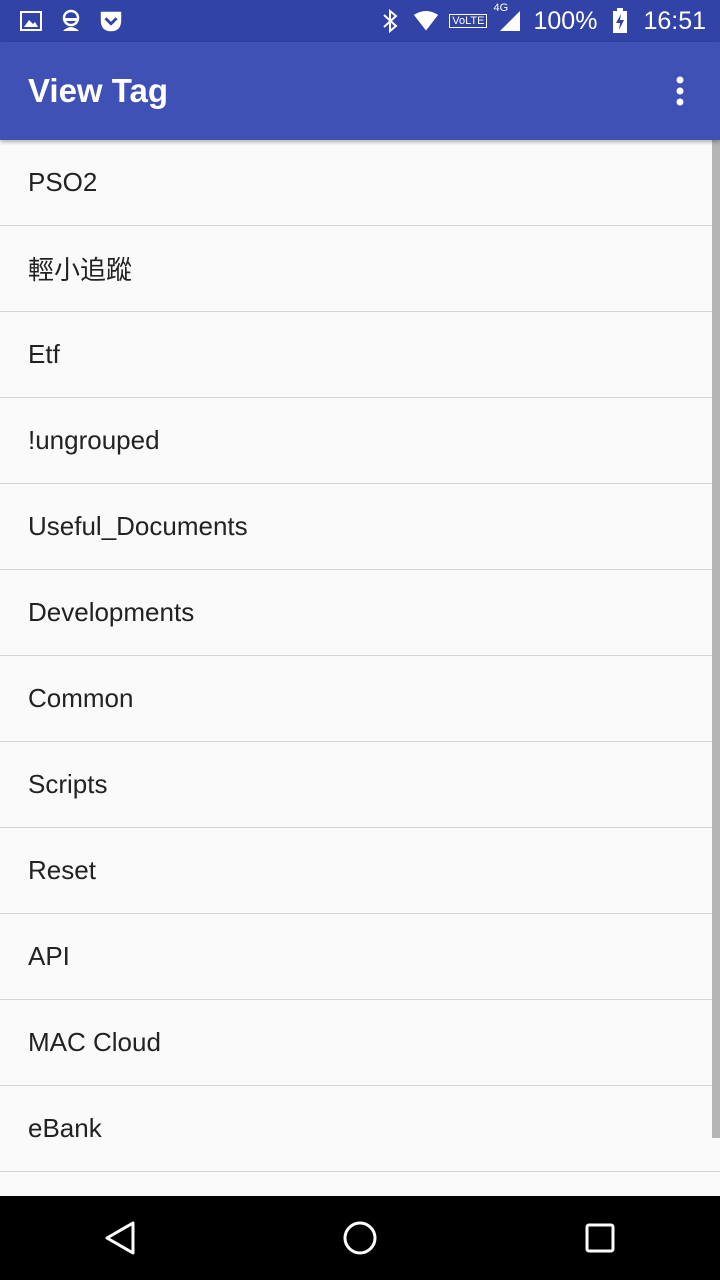  Describe the element at coordinates (65, 1128) in the screenshot. I see `tag-label: eBank` at that location.